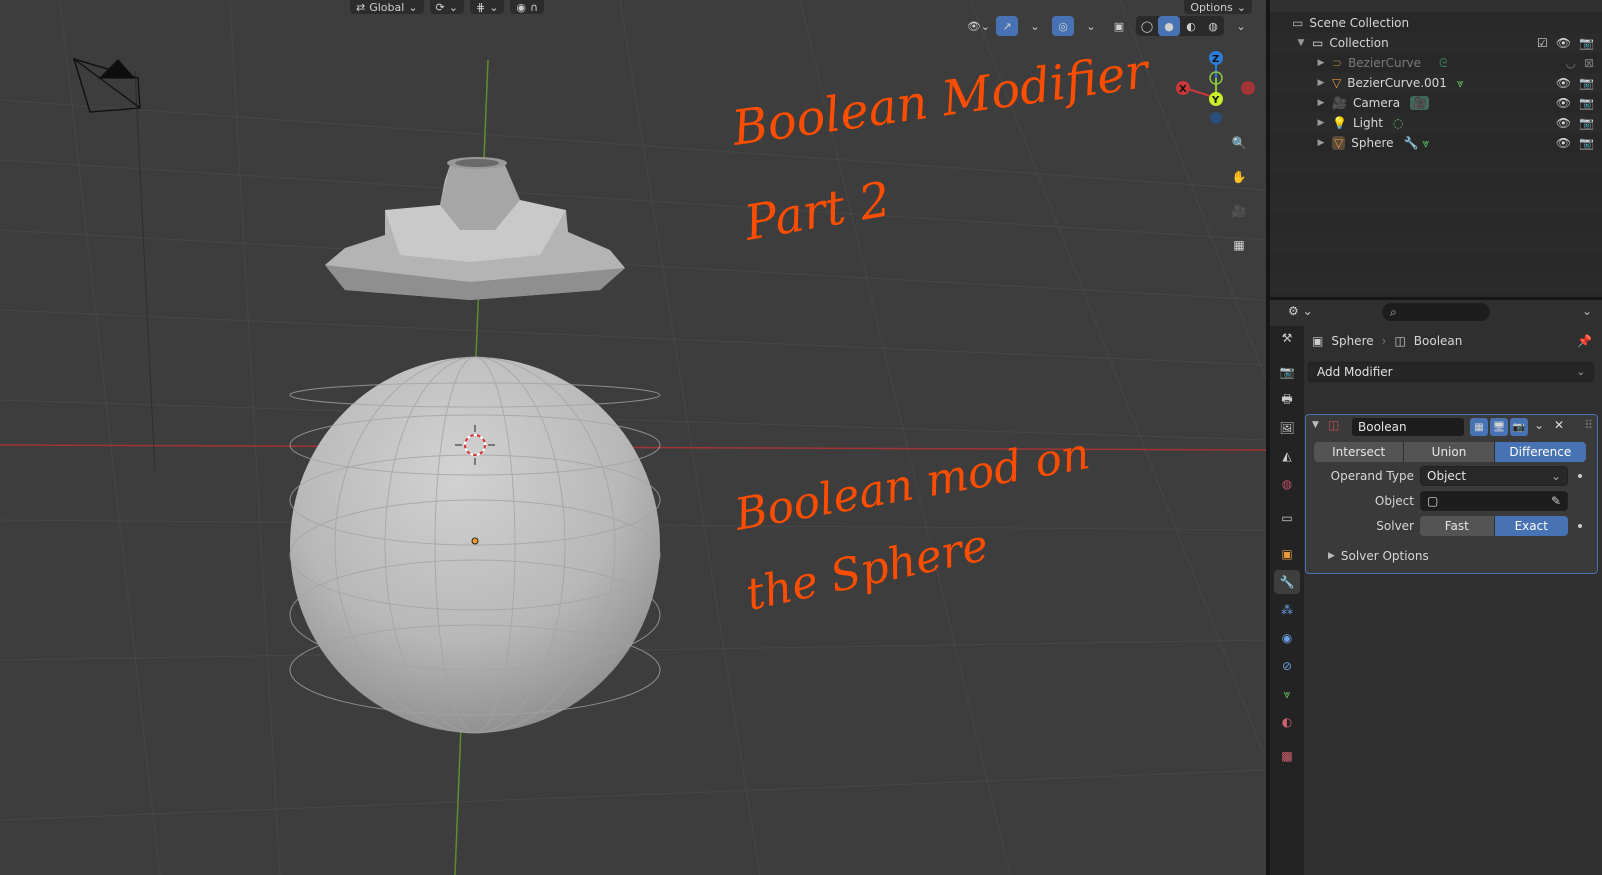 The image size is (1602, 875). Describe the element at coordinates (1449, 452) in the screenshot. I see `union-button: Union` at that location.